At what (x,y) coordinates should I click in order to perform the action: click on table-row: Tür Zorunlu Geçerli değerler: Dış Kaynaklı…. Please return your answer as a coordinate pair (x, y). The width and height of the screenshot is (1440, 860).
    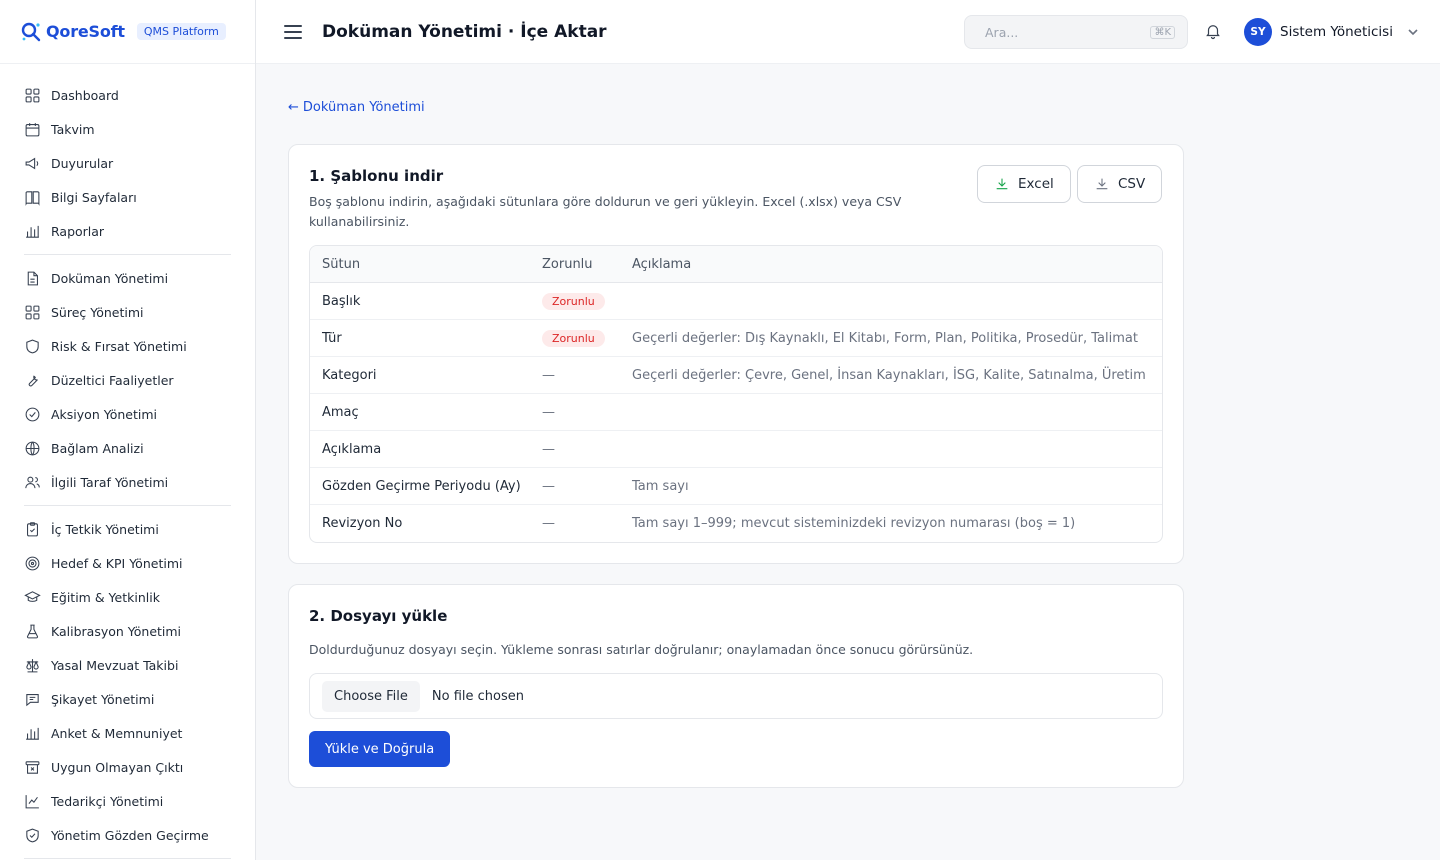
    Looking at the image, I should click on (736, 338).